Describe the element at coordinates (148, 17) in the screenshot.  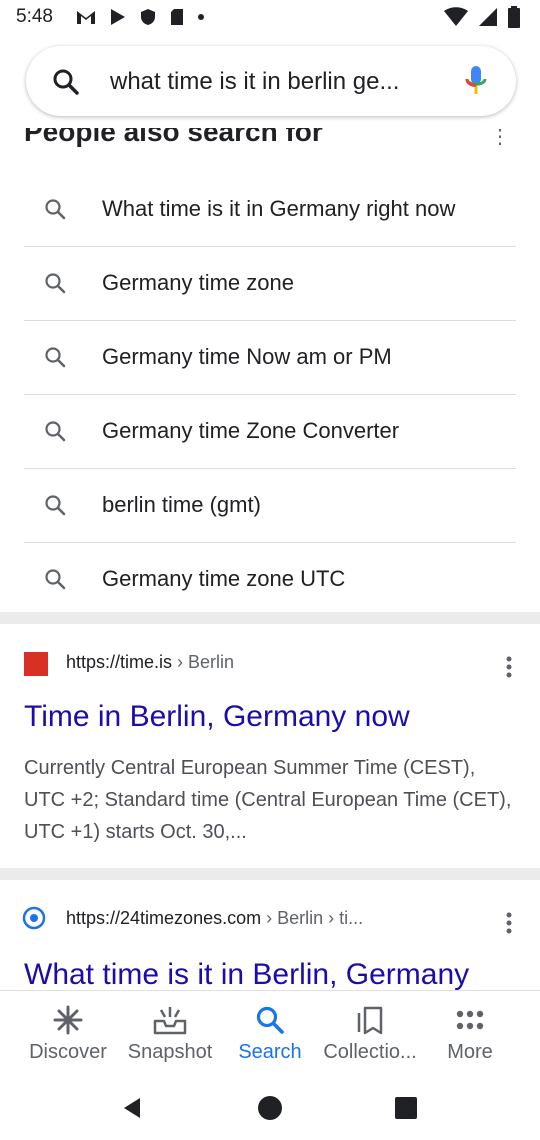
I see `shield-icon` at that location.